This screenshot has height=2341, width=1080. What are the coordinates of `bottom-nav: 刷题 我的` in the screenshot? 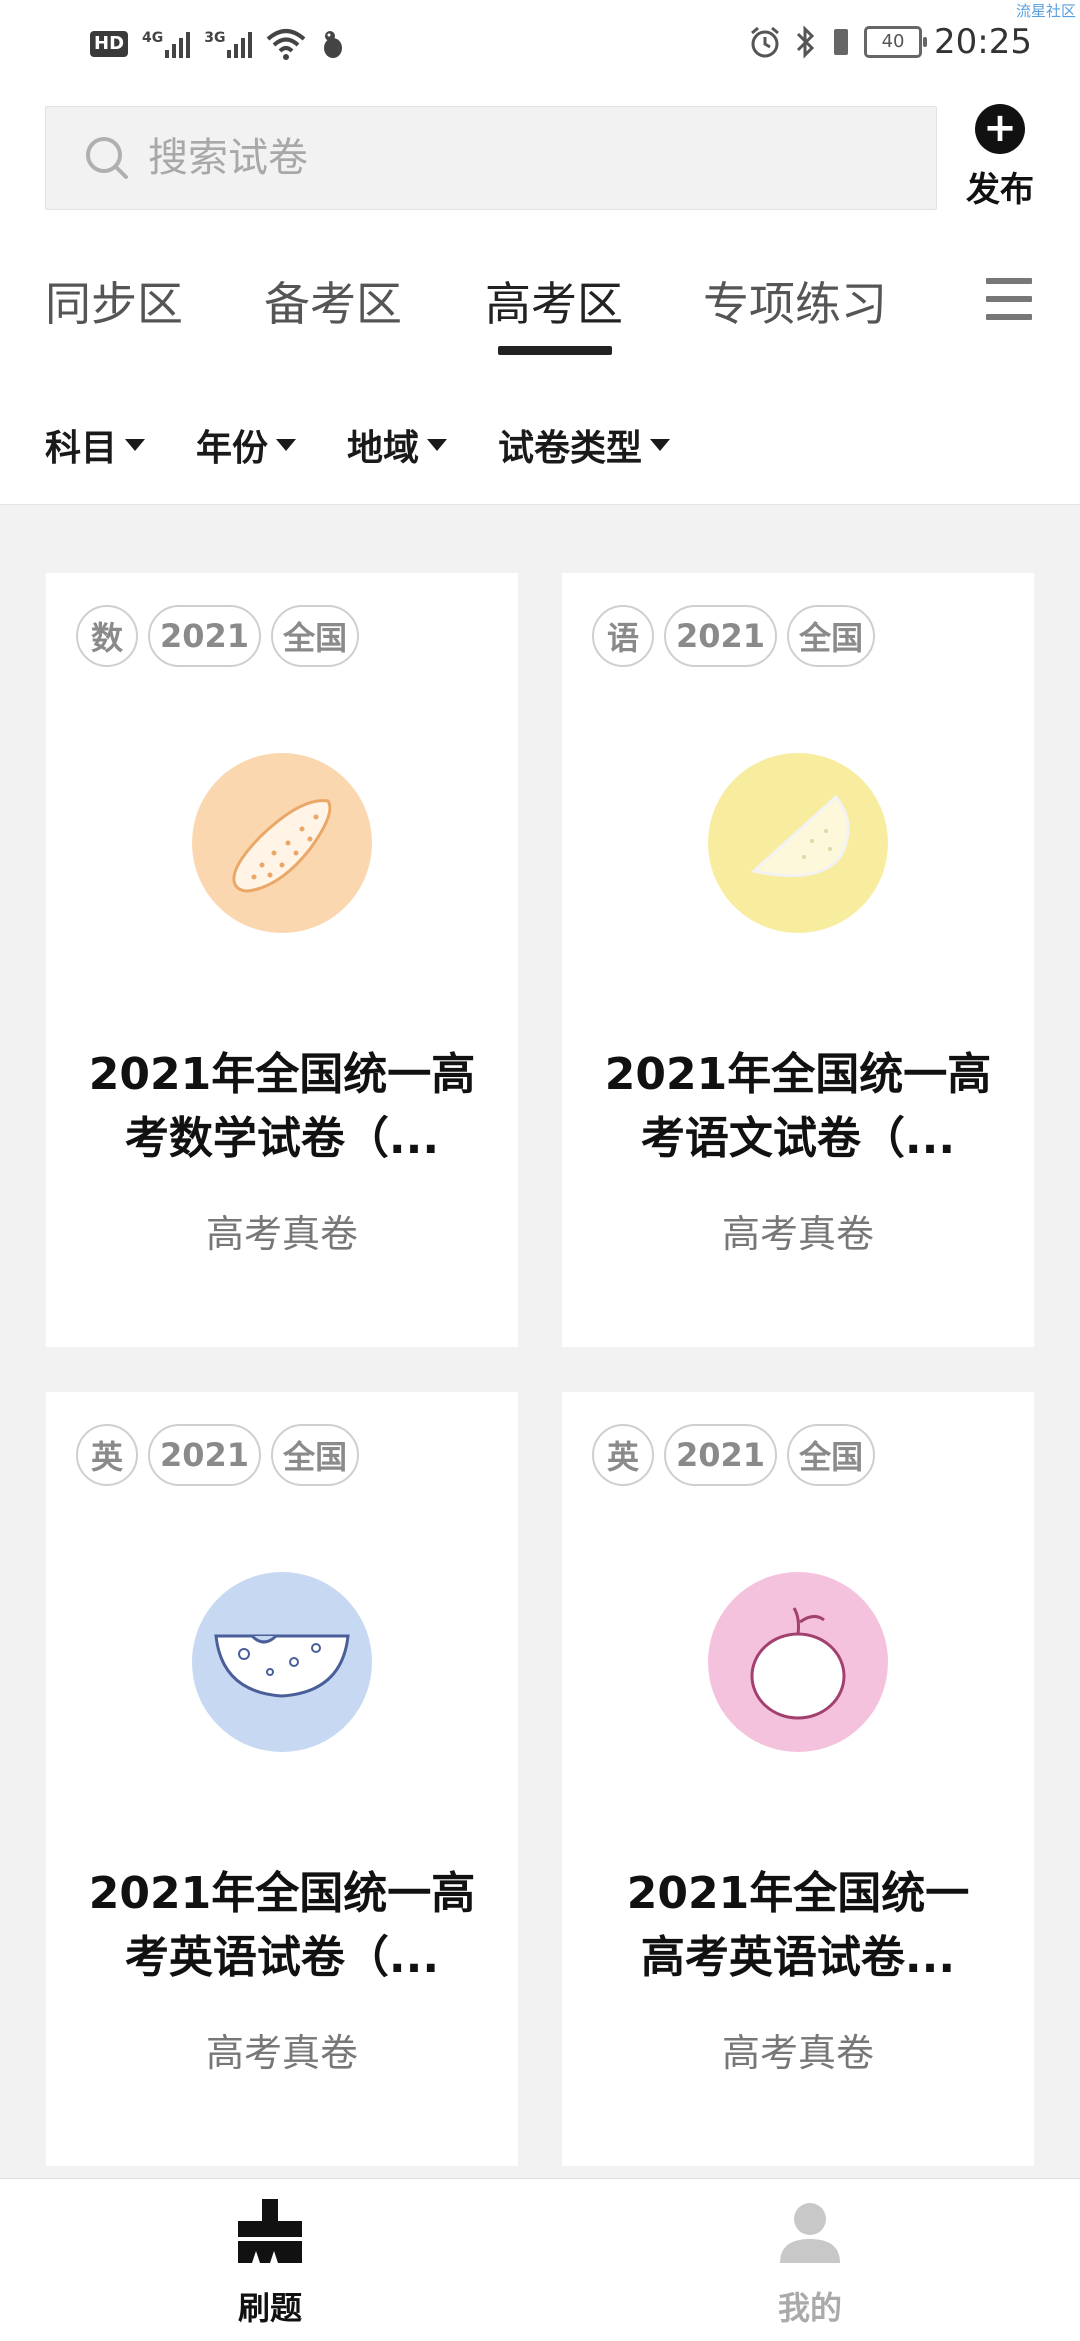 It's located at (540, 2259).